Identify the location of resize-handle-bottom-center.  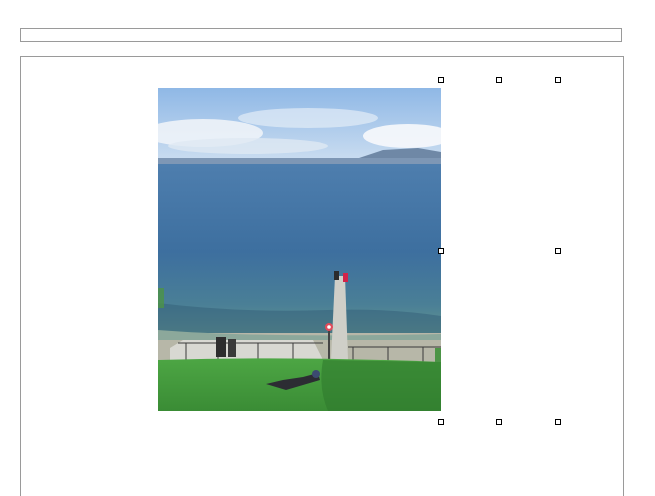
(499, 422).